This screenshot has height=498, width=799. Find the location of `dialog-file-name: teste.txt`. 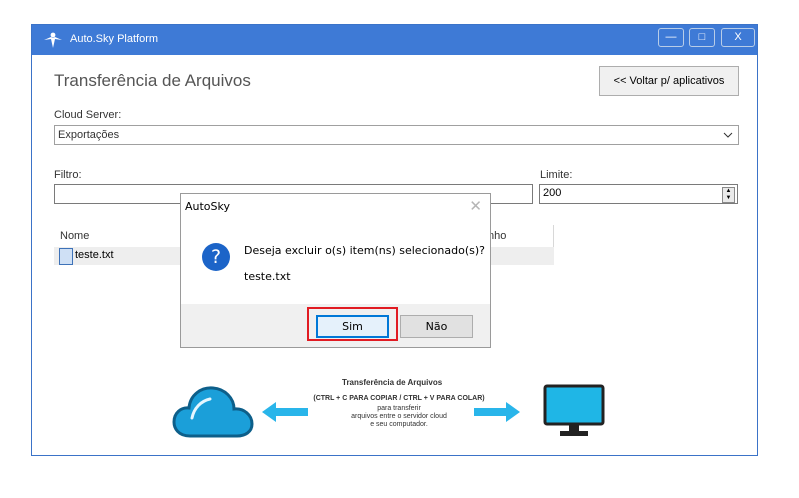

dialog-file-name: teste.txt is located at coordinates (267, 276).